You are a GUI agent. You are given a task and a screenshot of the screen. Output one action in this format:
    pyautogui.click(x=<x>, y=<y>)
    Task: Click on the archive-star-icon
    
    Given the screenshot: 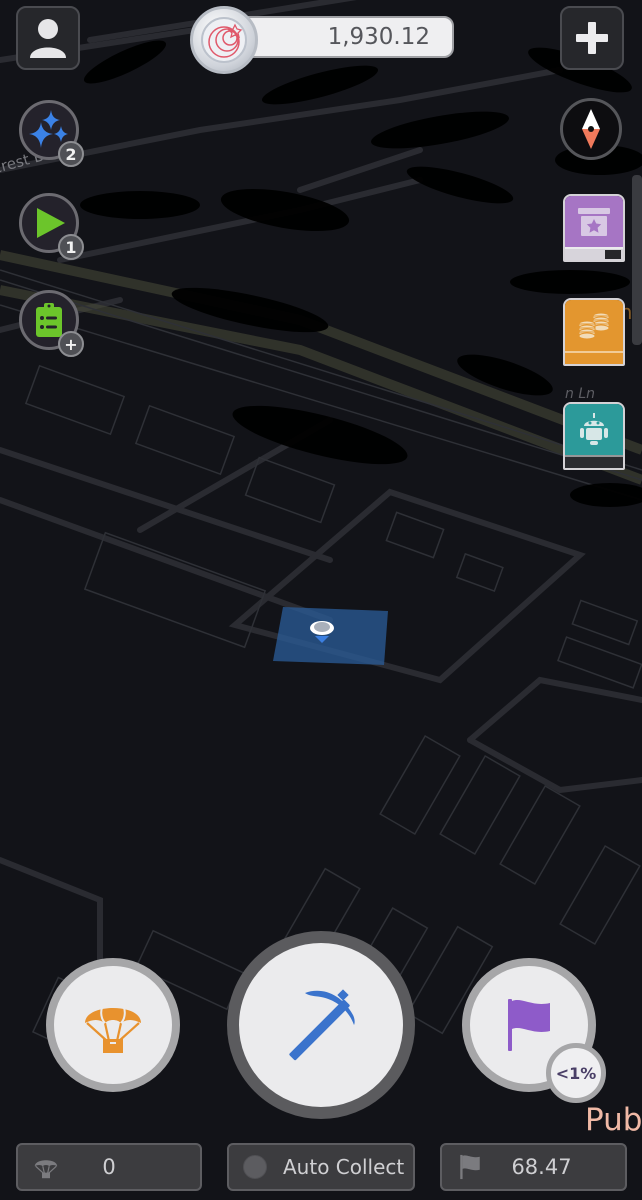 What is the action you would take?
    pyautogui.click(x=594, y=221)
    